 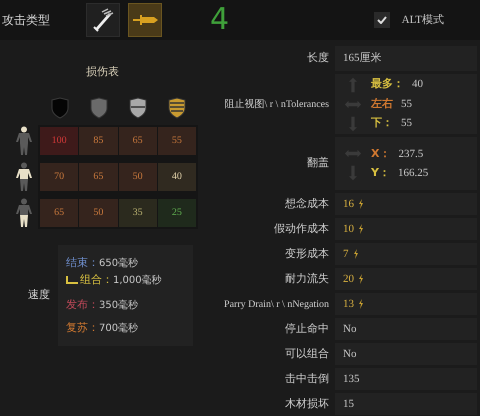 I want to click on speed-entry-label: 结束：, so click(x=82, y=262).